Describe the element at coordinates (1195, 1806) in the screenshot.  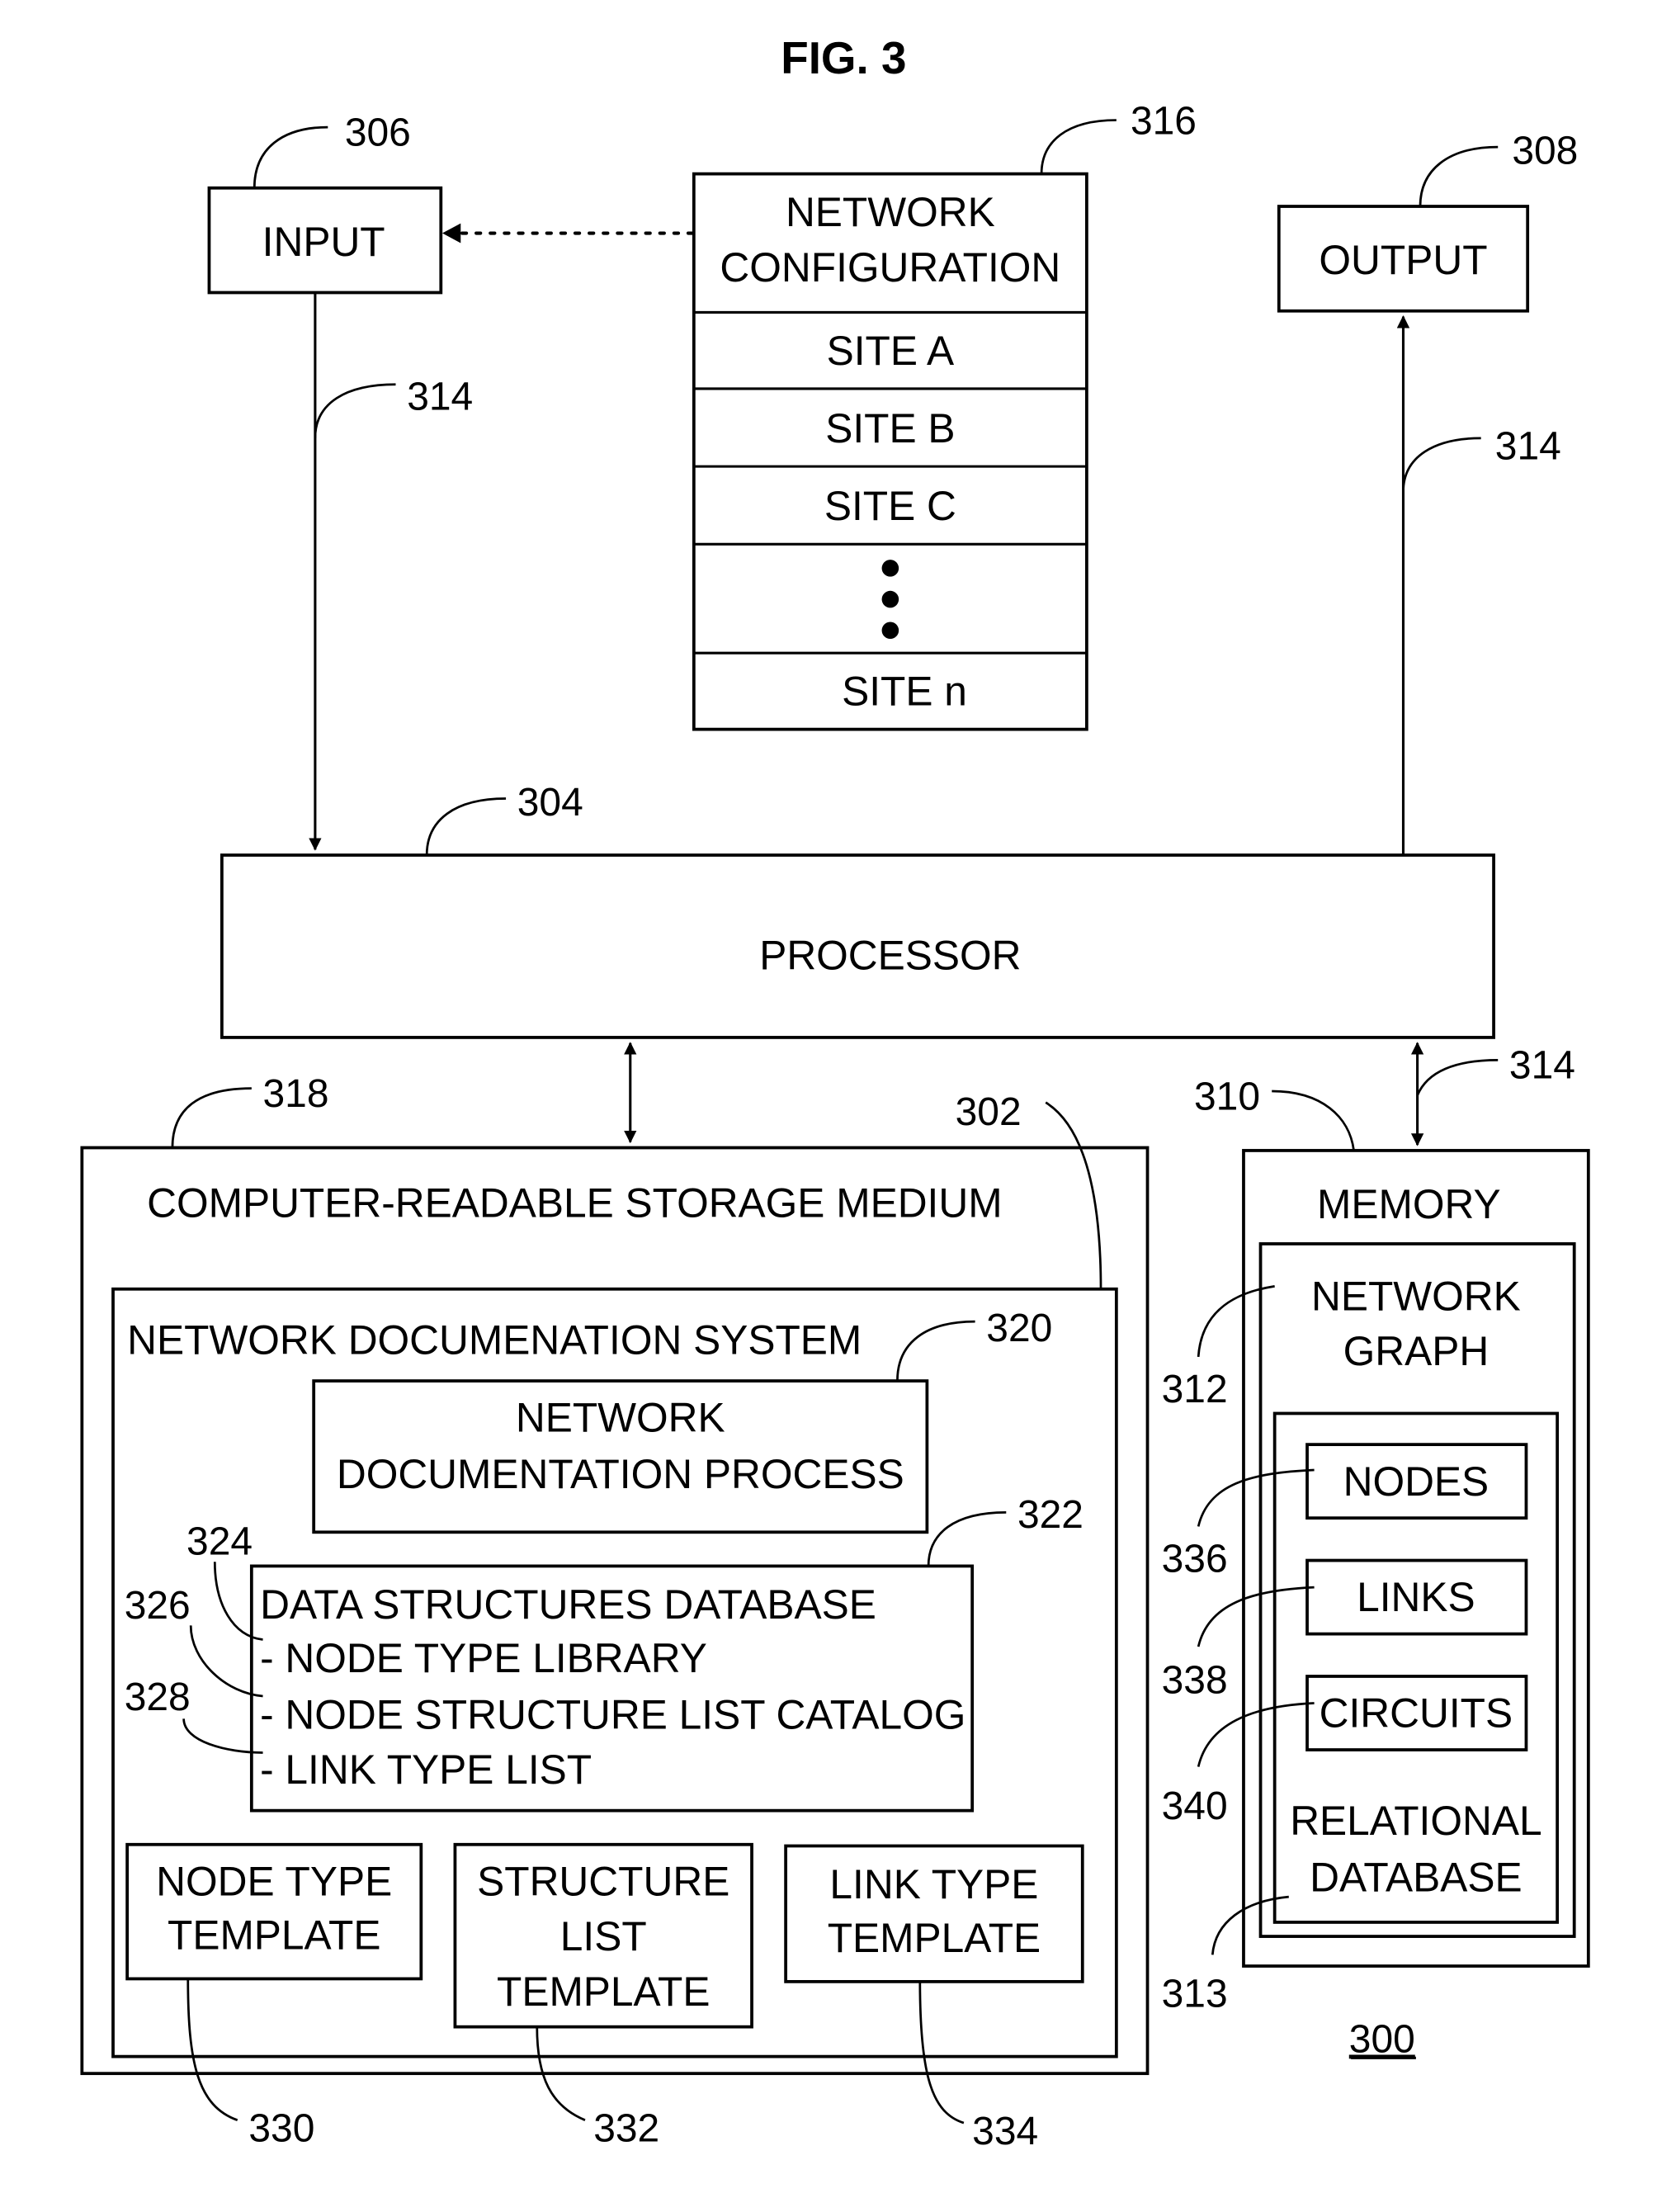
I see `relational-item-ref: 340` at that location.